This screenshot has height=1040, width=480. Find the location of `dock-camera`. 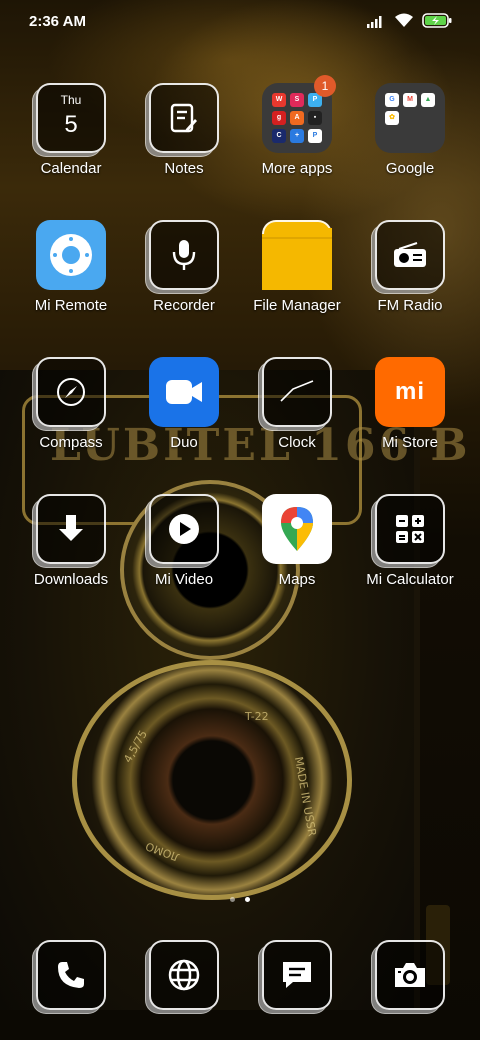

dock-camera is located at coordinates (410, 975).